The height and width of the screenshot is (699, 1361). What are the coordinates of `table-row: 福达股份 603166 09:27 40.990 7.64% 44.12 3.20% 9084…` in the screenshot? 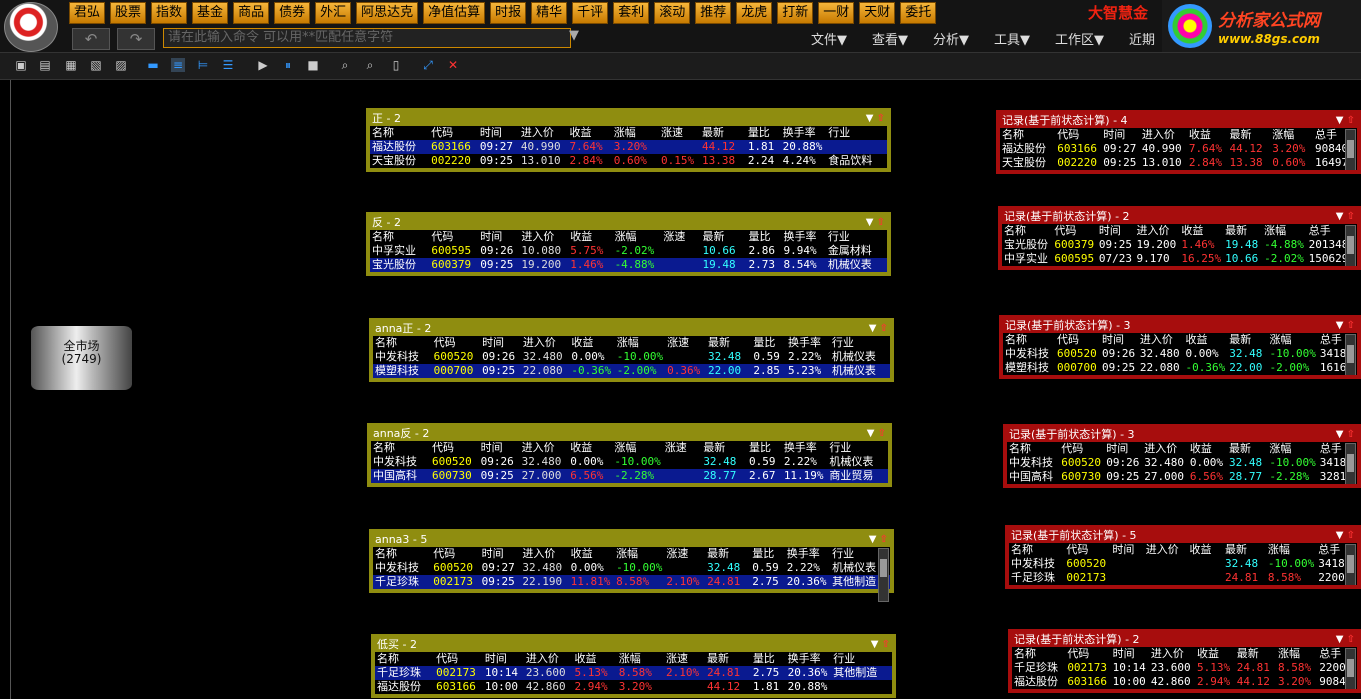 It's located at (1178, 149).